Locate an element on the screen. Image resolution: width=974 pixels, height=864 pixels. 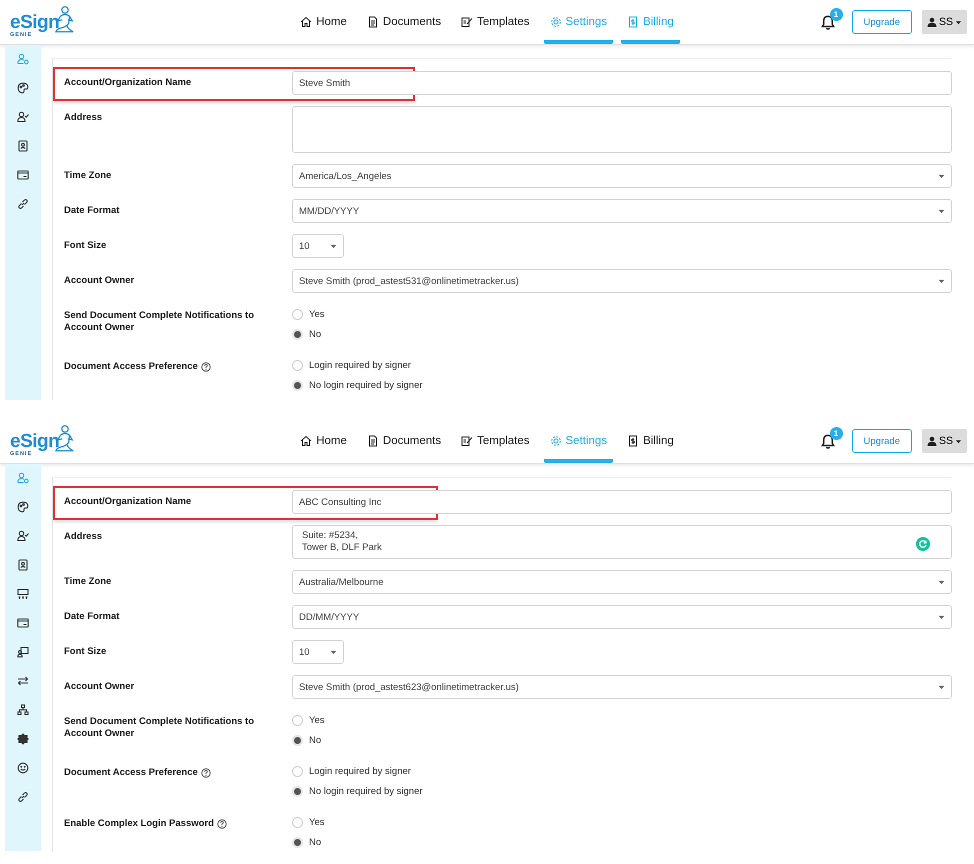
badge-icon is located at coordinates (23, 739).